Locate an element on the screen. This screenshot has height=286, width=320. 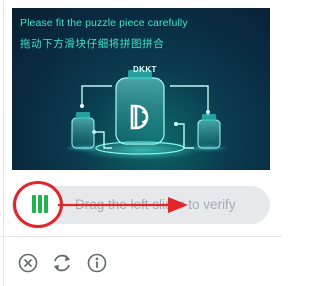
close-icon is located at coordinates (28, 263).